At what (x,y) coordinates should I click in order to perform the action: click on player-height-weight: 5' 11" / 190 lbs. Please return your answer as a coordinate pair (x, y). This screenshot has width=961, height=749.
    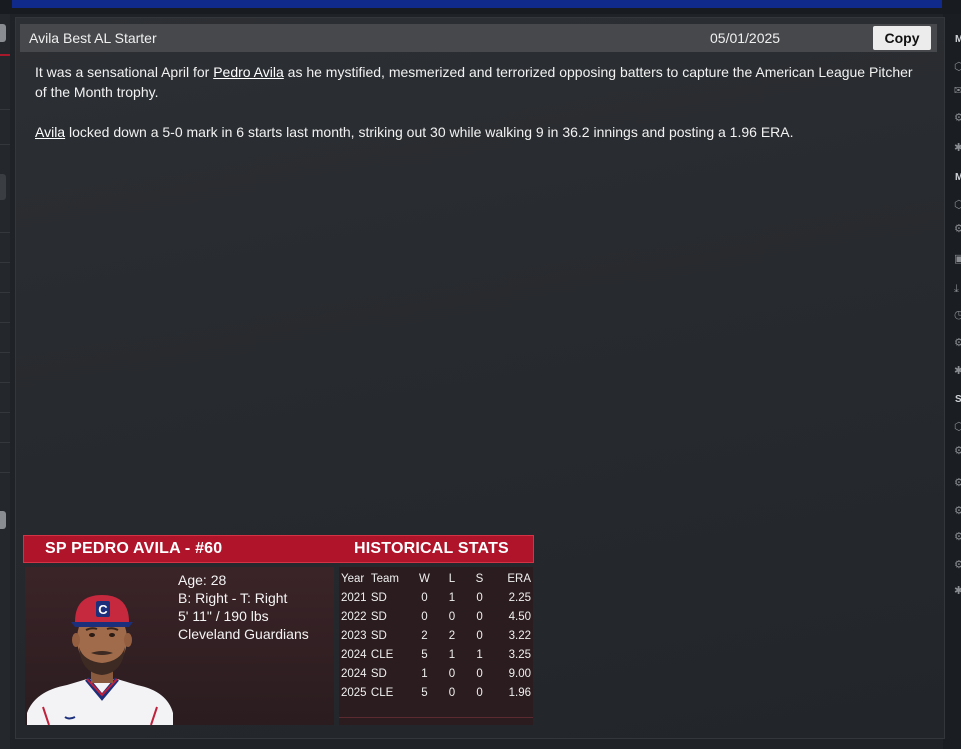
    Looking at the image, I should click on (223, 616).